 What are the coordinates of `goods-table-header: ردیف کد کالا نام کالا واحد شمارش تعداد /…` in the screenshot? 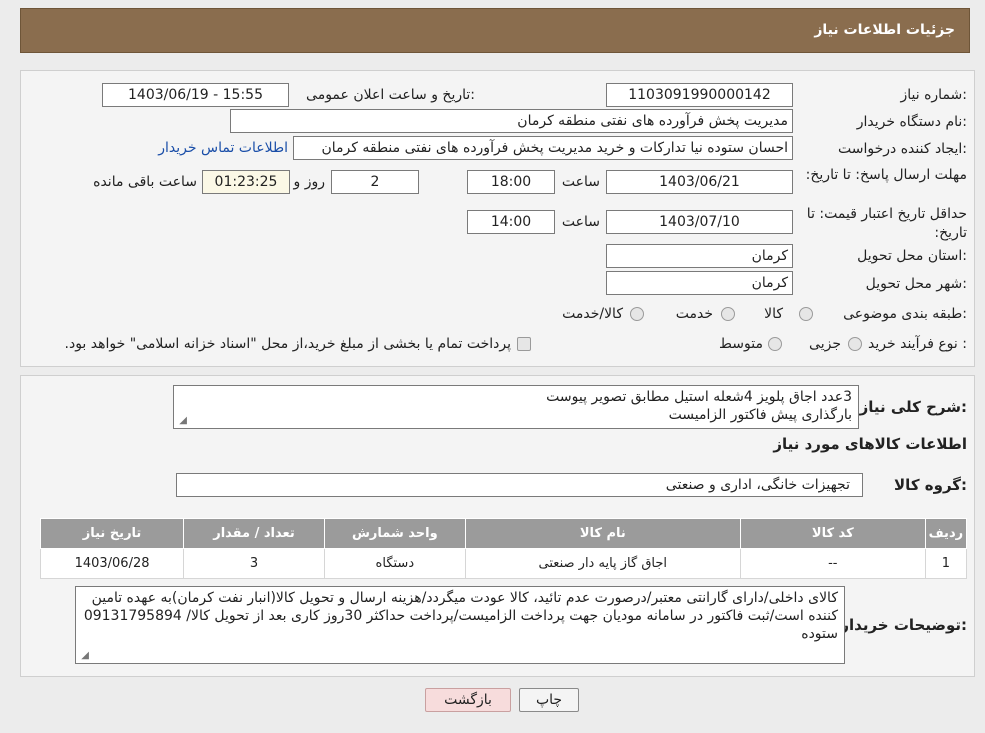 It's located at (503, 533).